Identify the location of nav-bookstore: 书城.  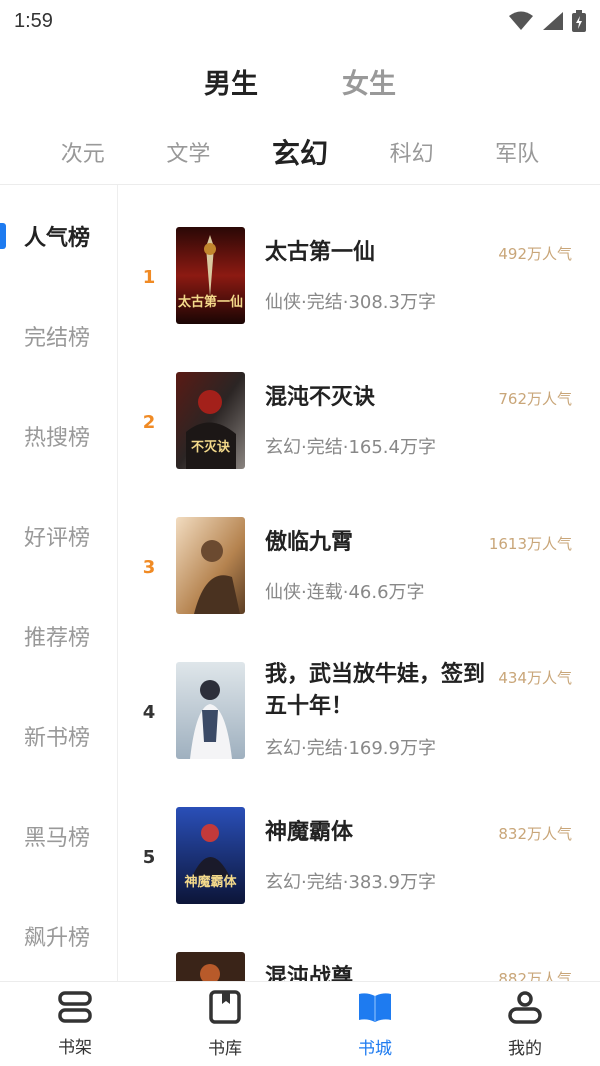
(375, 1024).